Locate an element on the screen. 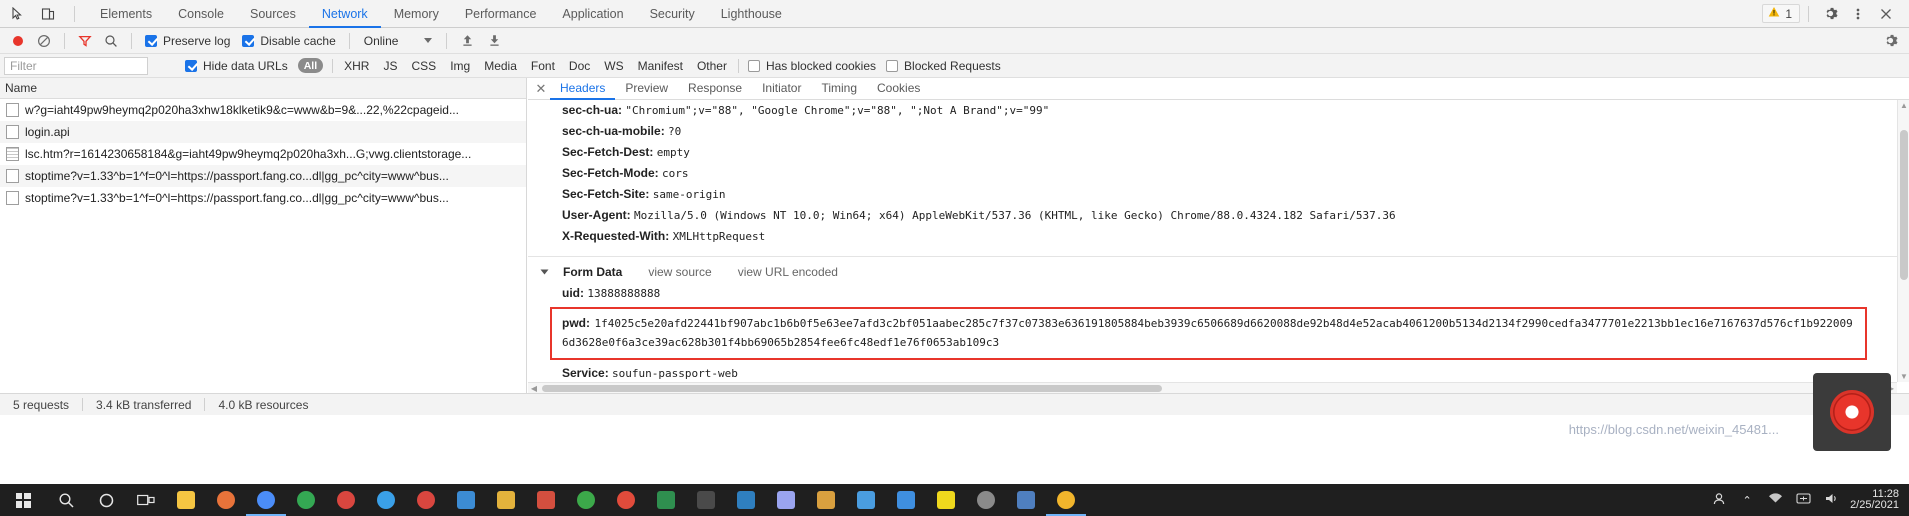 The height and width of the screenshot is (516, 1909). filter-button is located at coordinates (85, 41).